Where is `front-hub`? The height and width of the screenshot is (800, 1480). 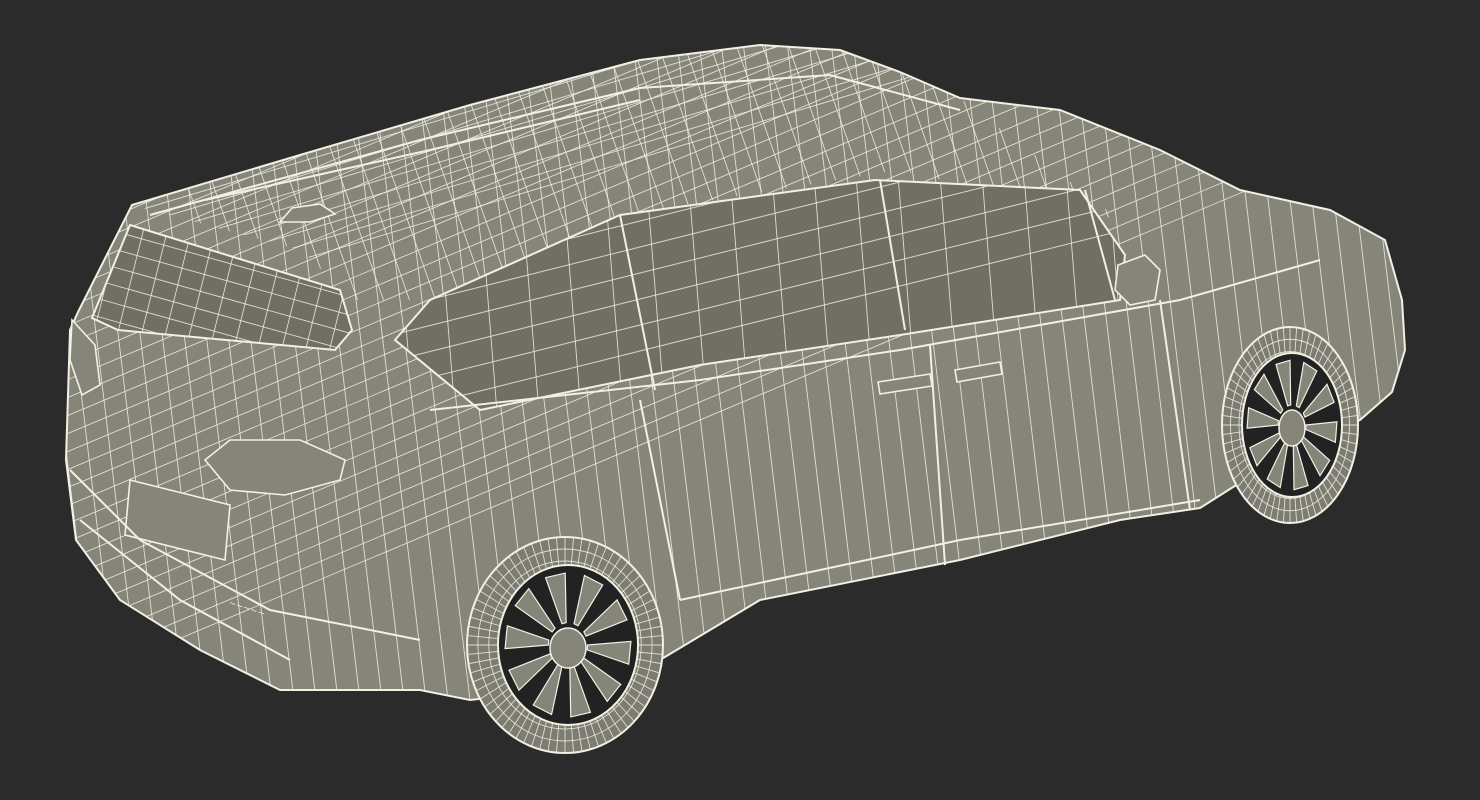 front-hub is located at coordinates (1292, 428).